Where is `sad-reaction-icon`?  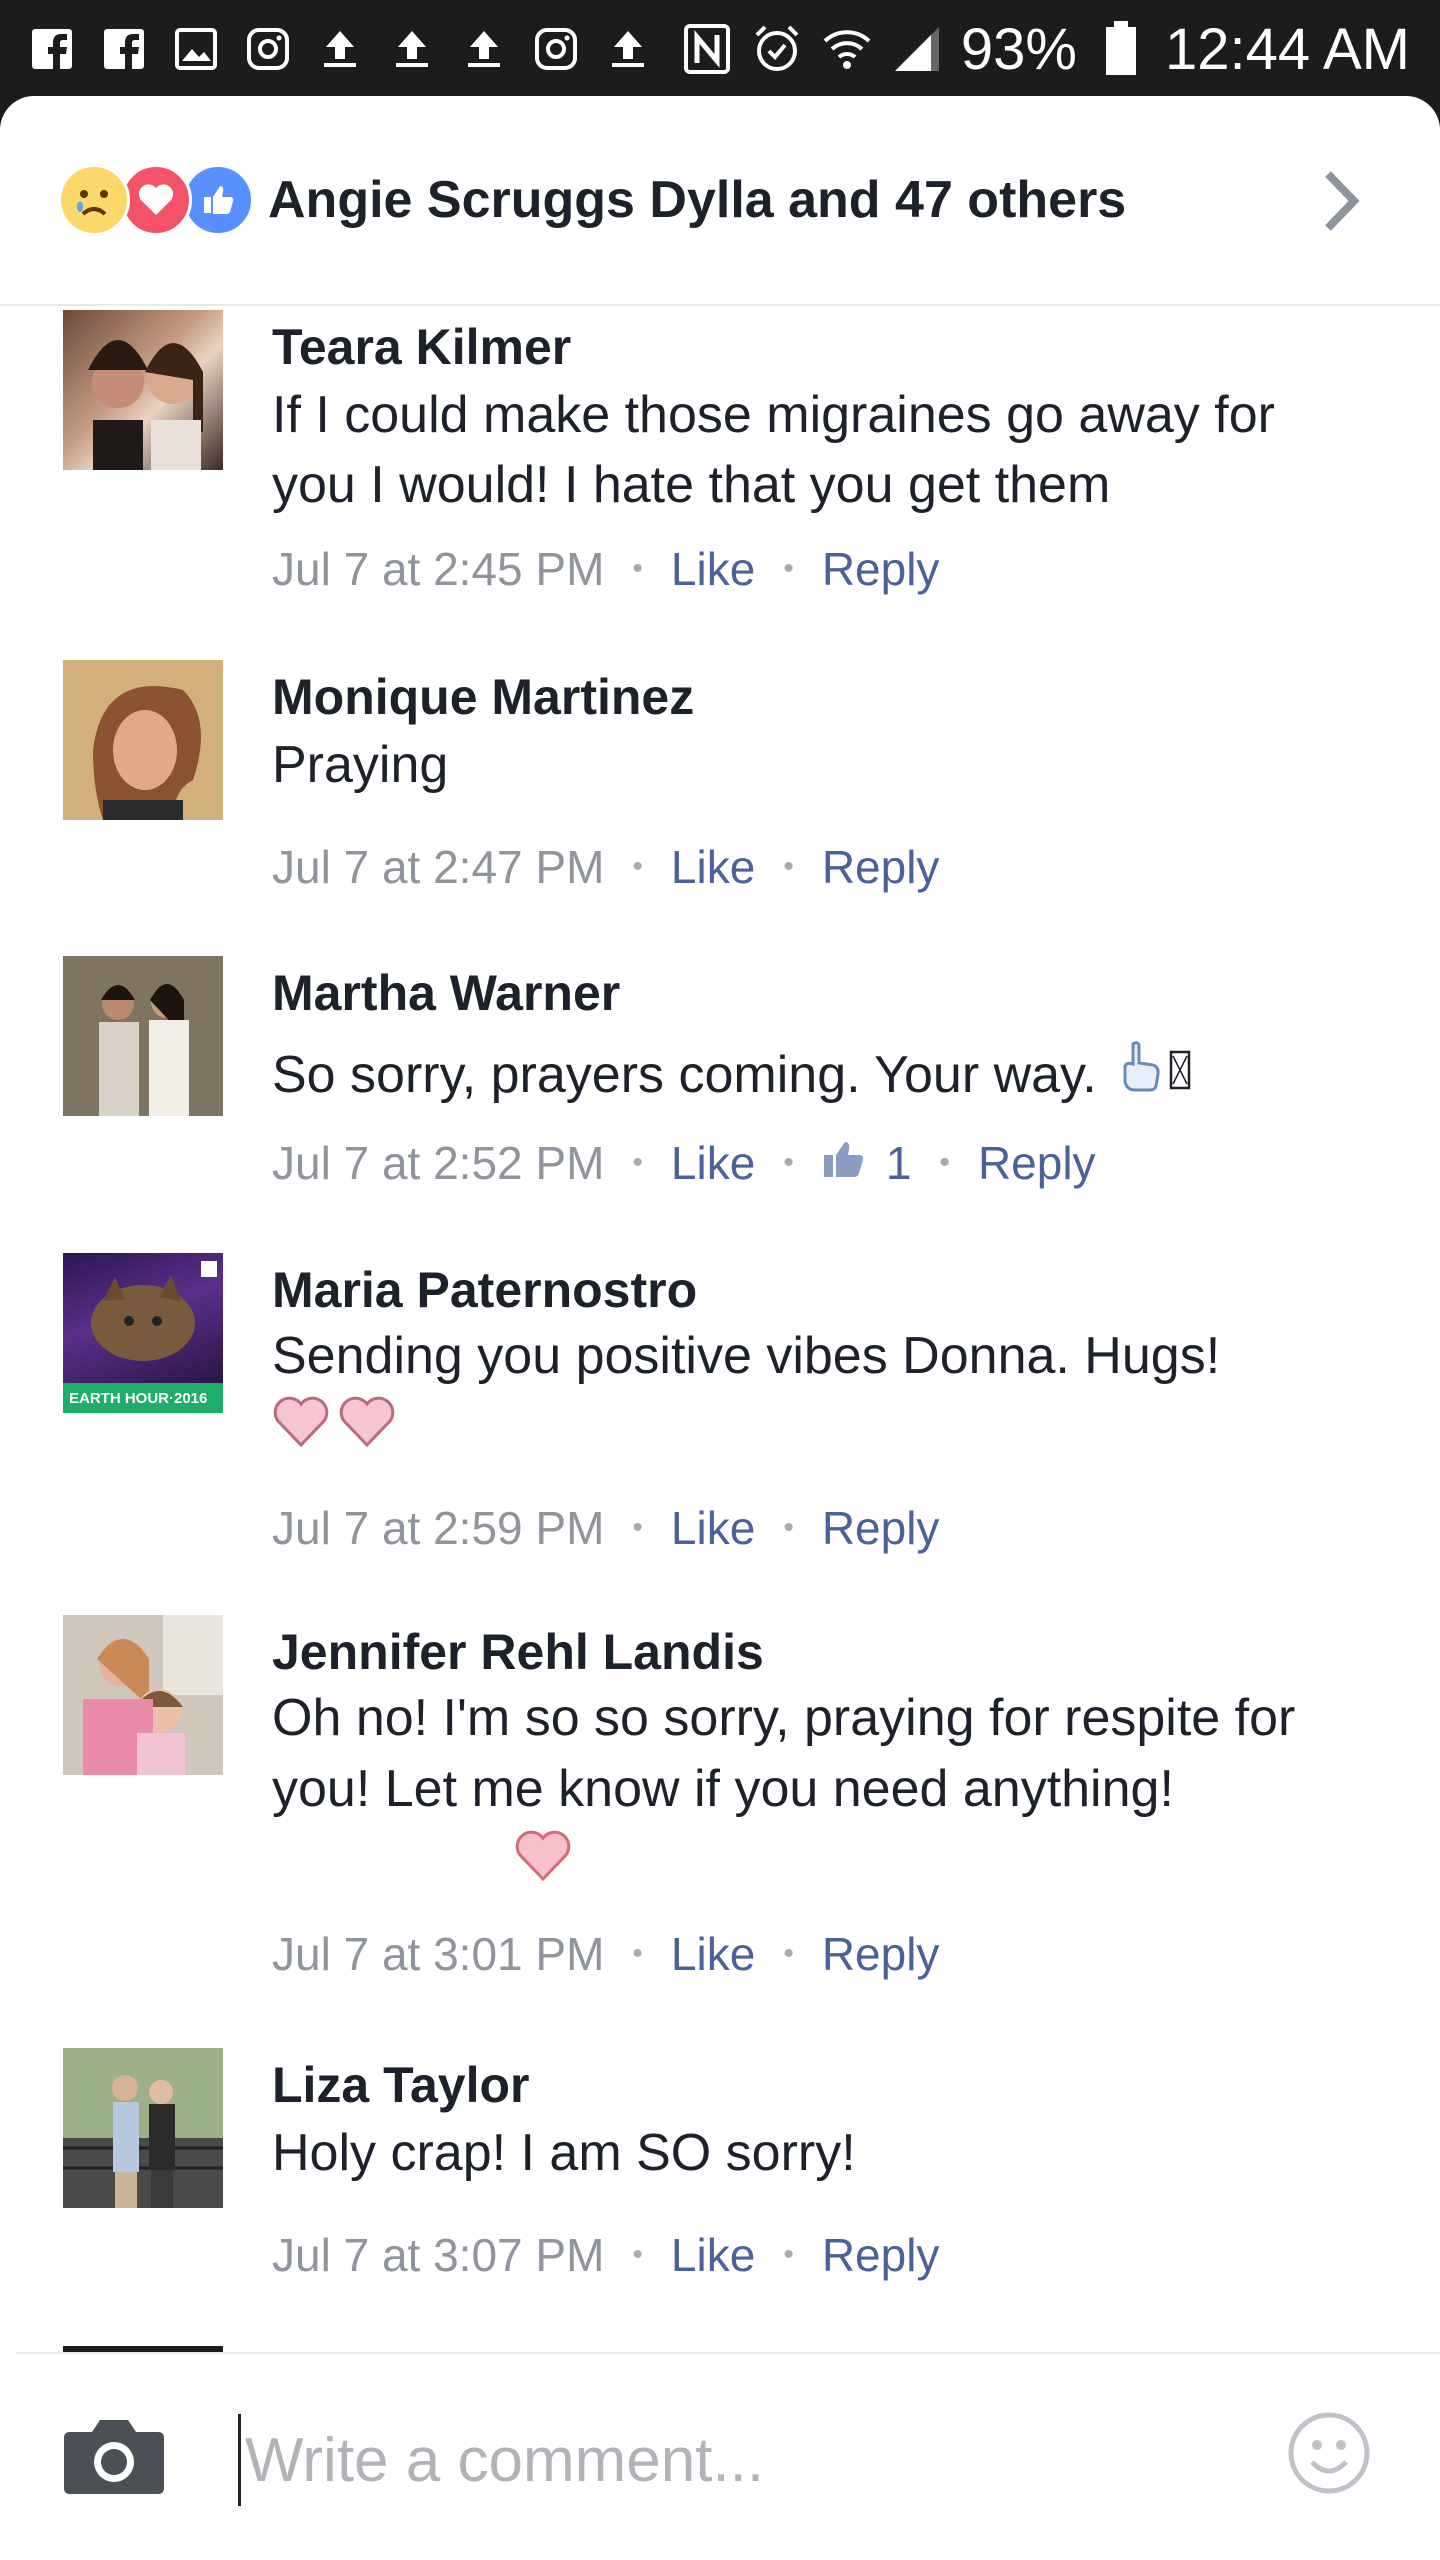 sad-reaction-icon is located at coordinates (94, 200).